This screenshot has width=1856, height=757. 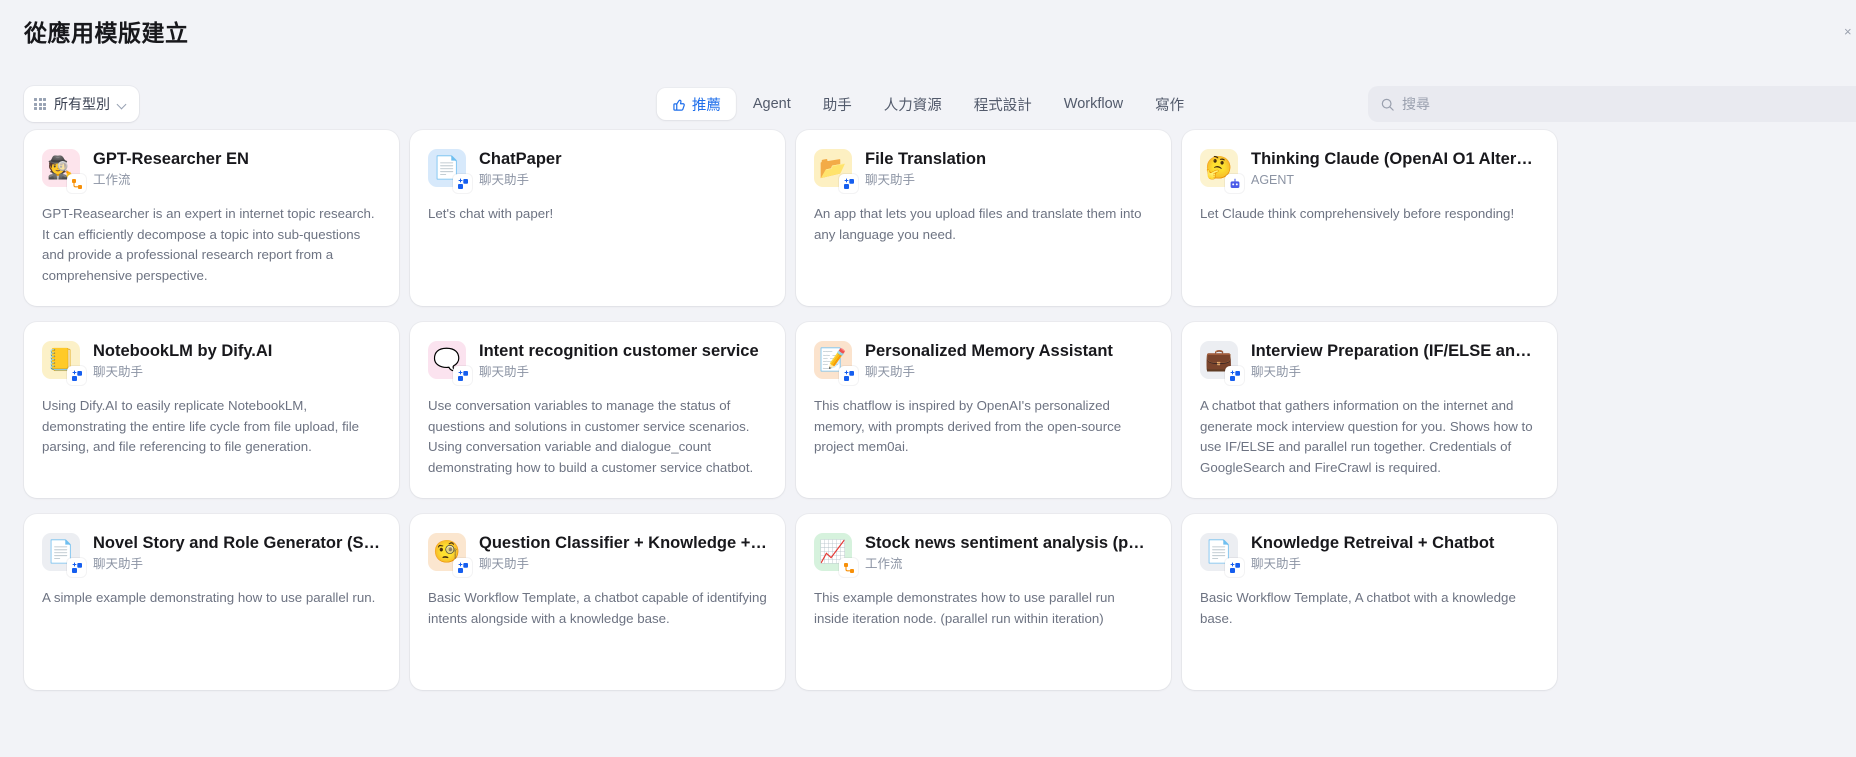 What do you see at coordinates (836, 363) in the screenshot?
I see `app-icon: 📝` at bounding box center [836, 363].